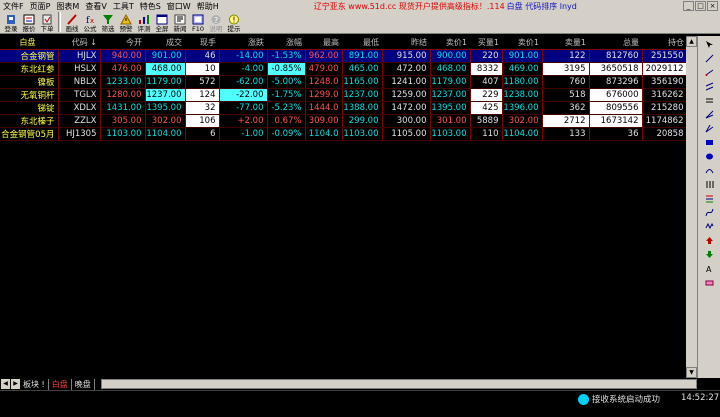  I want to click on menu-special: 特色S, so click(150, 6).